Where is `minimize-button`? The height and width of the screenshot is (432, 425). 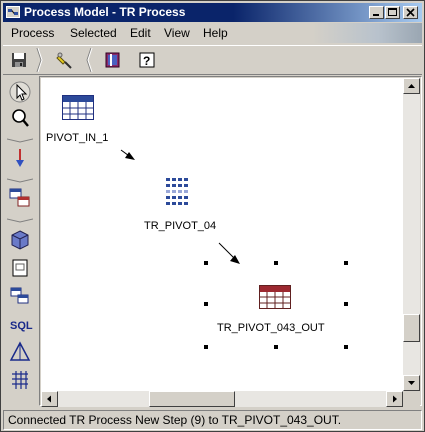
minimize-button is located at coordinates (376, 12).